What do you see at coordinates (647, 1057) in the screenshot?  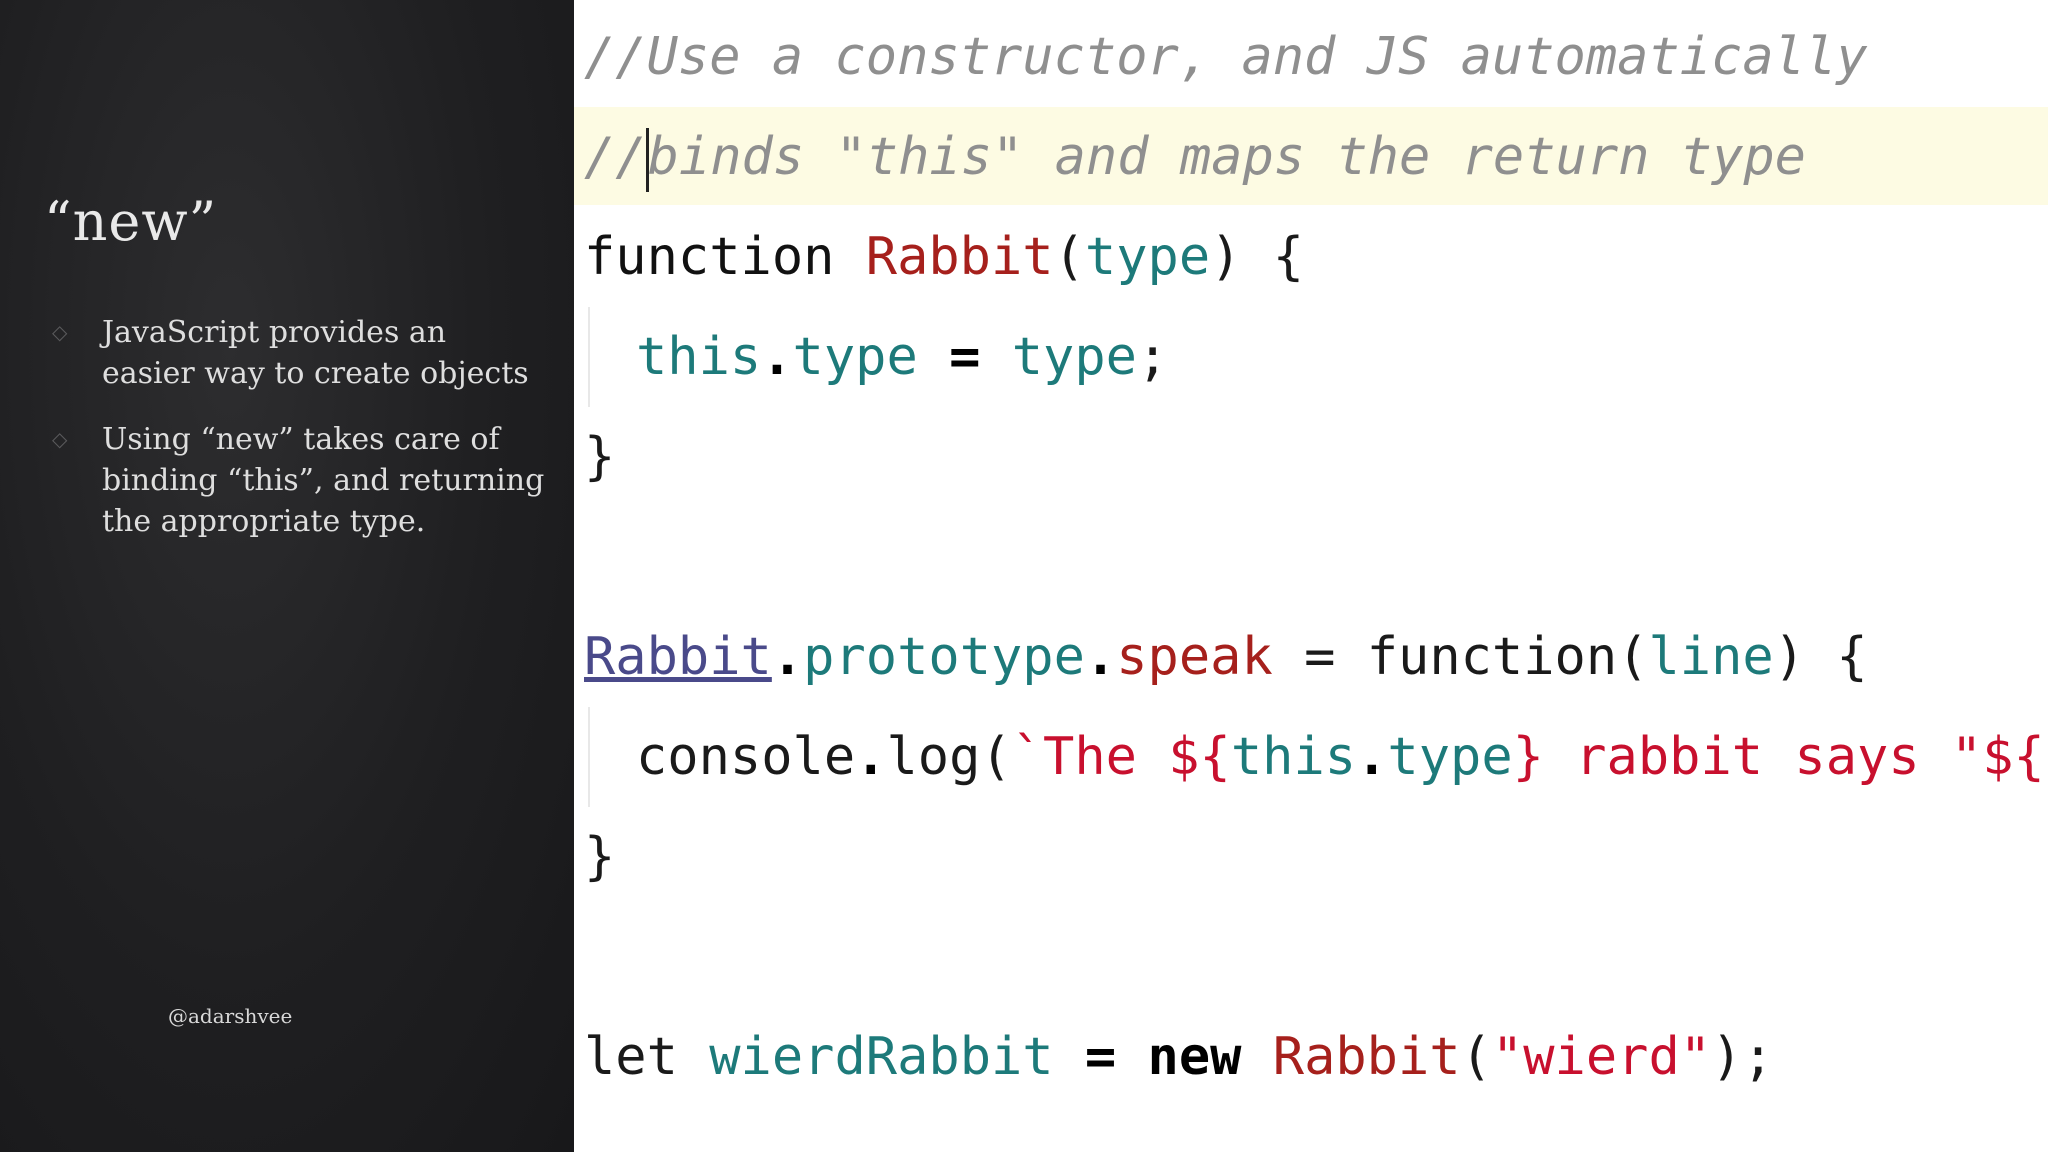 I see `keyword-let: let` at bounding box center [647, 1057].